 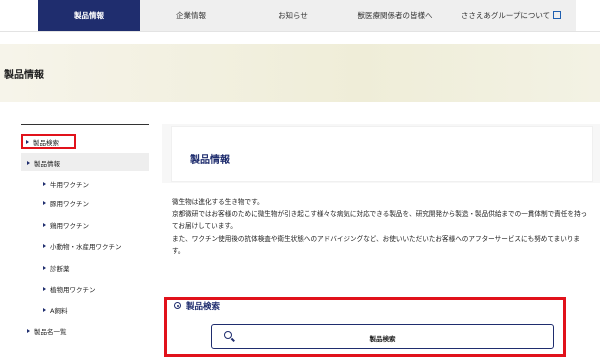 I want to click on sidebar-divider, so click(x=85, y=124).